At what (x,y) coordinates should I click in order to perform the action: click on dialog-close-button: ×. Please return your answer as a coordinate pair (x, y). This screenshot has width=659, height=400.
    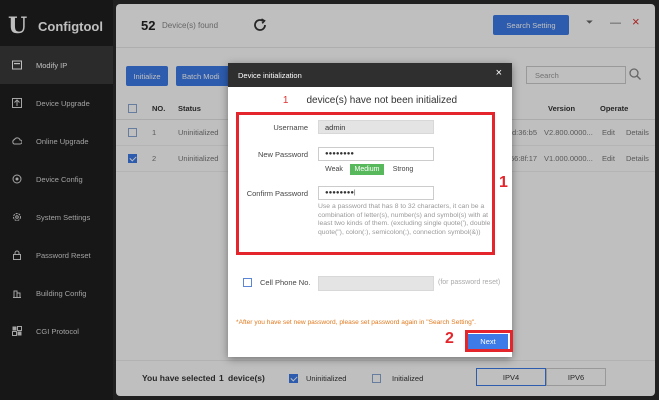
    Looking at the image, I should click on (499, 73).